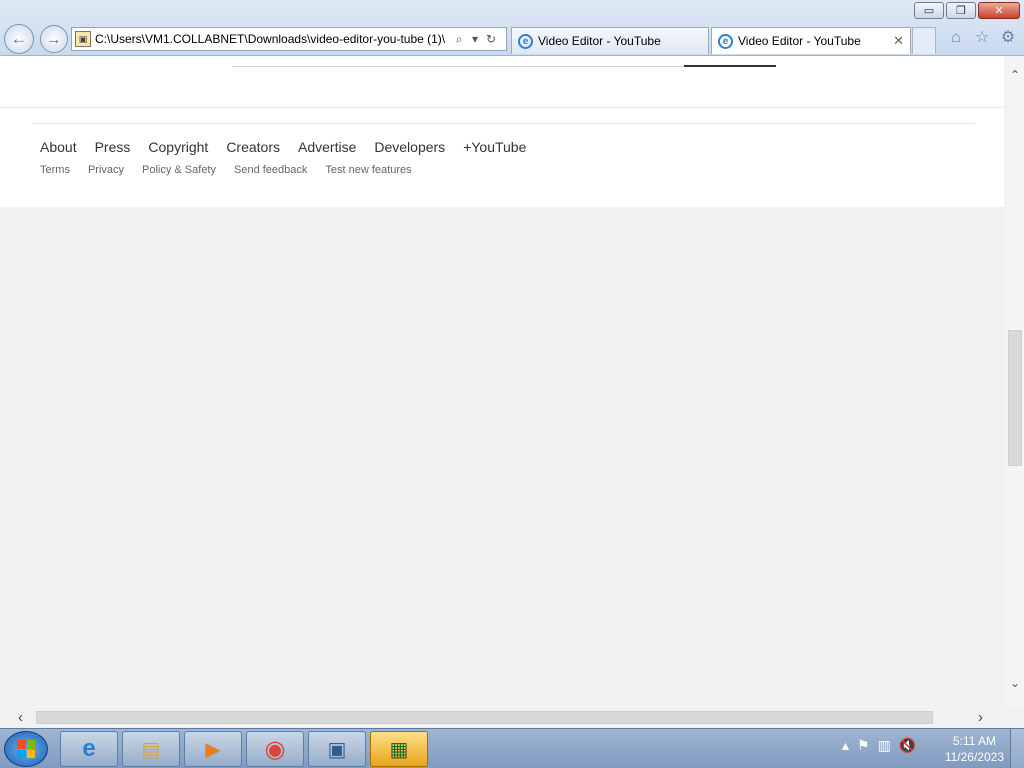 This screenshot has height=768, width=1024. I want to click on home-icon: ⌂, so click(956, 38).